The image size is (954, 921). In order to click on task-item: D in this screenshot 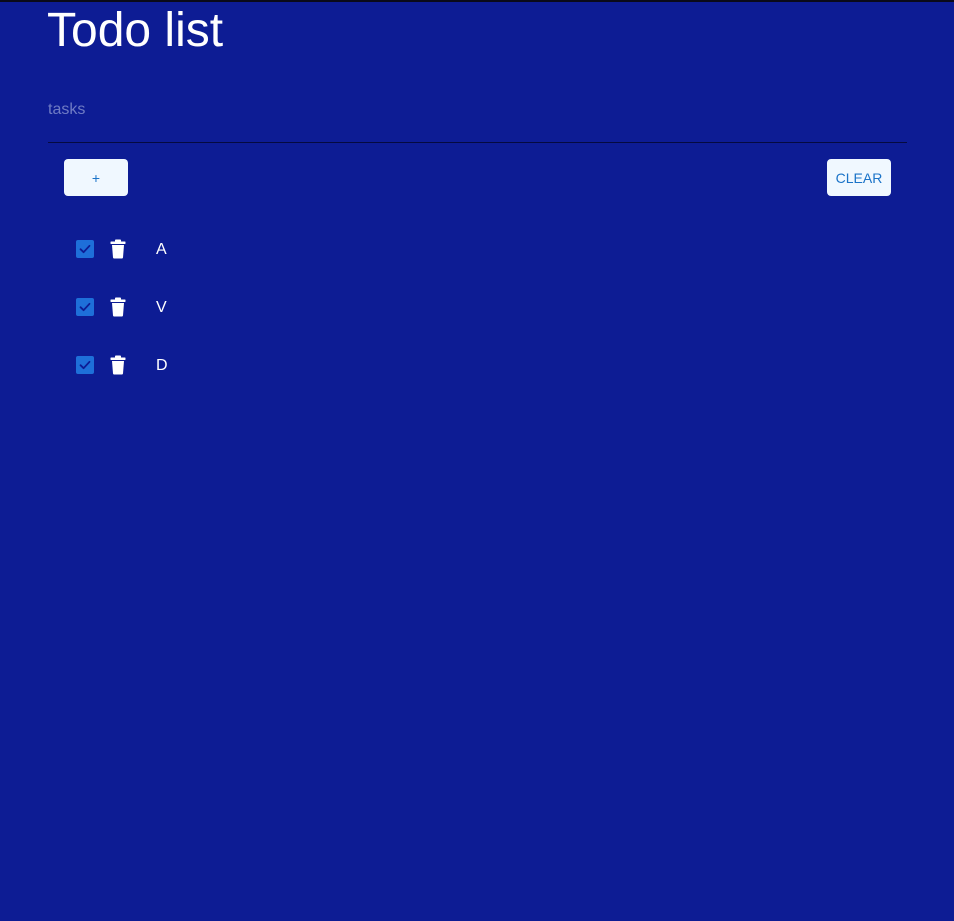, I will do `click(477, 365)`.